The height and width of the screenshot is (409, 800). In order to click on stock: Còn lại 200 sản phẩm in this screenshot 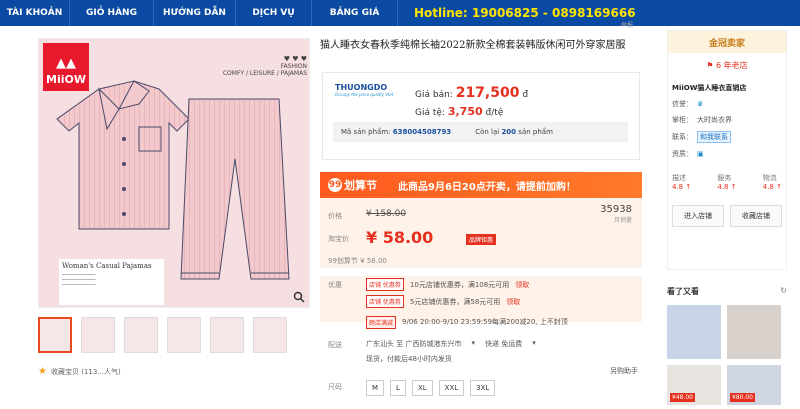, I will do `click(514, 132)`.